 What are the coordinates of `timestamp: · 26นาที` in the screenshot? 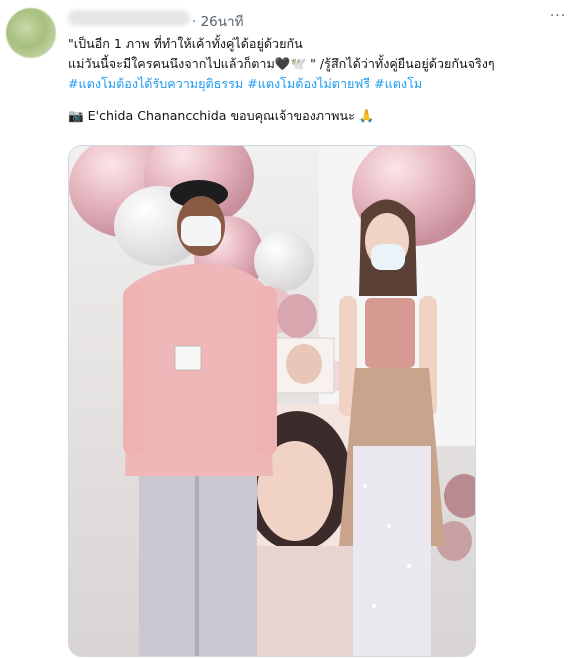 It's located at (217, 21).